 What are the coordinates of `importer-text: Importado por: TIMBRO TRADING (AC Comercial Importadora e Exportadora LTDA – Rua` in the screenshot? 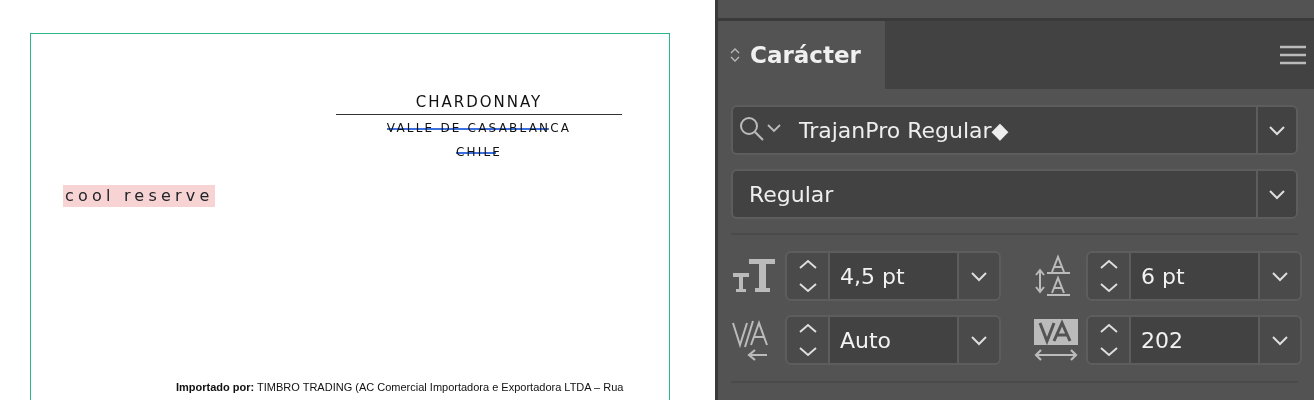 It's located at (400, 387).